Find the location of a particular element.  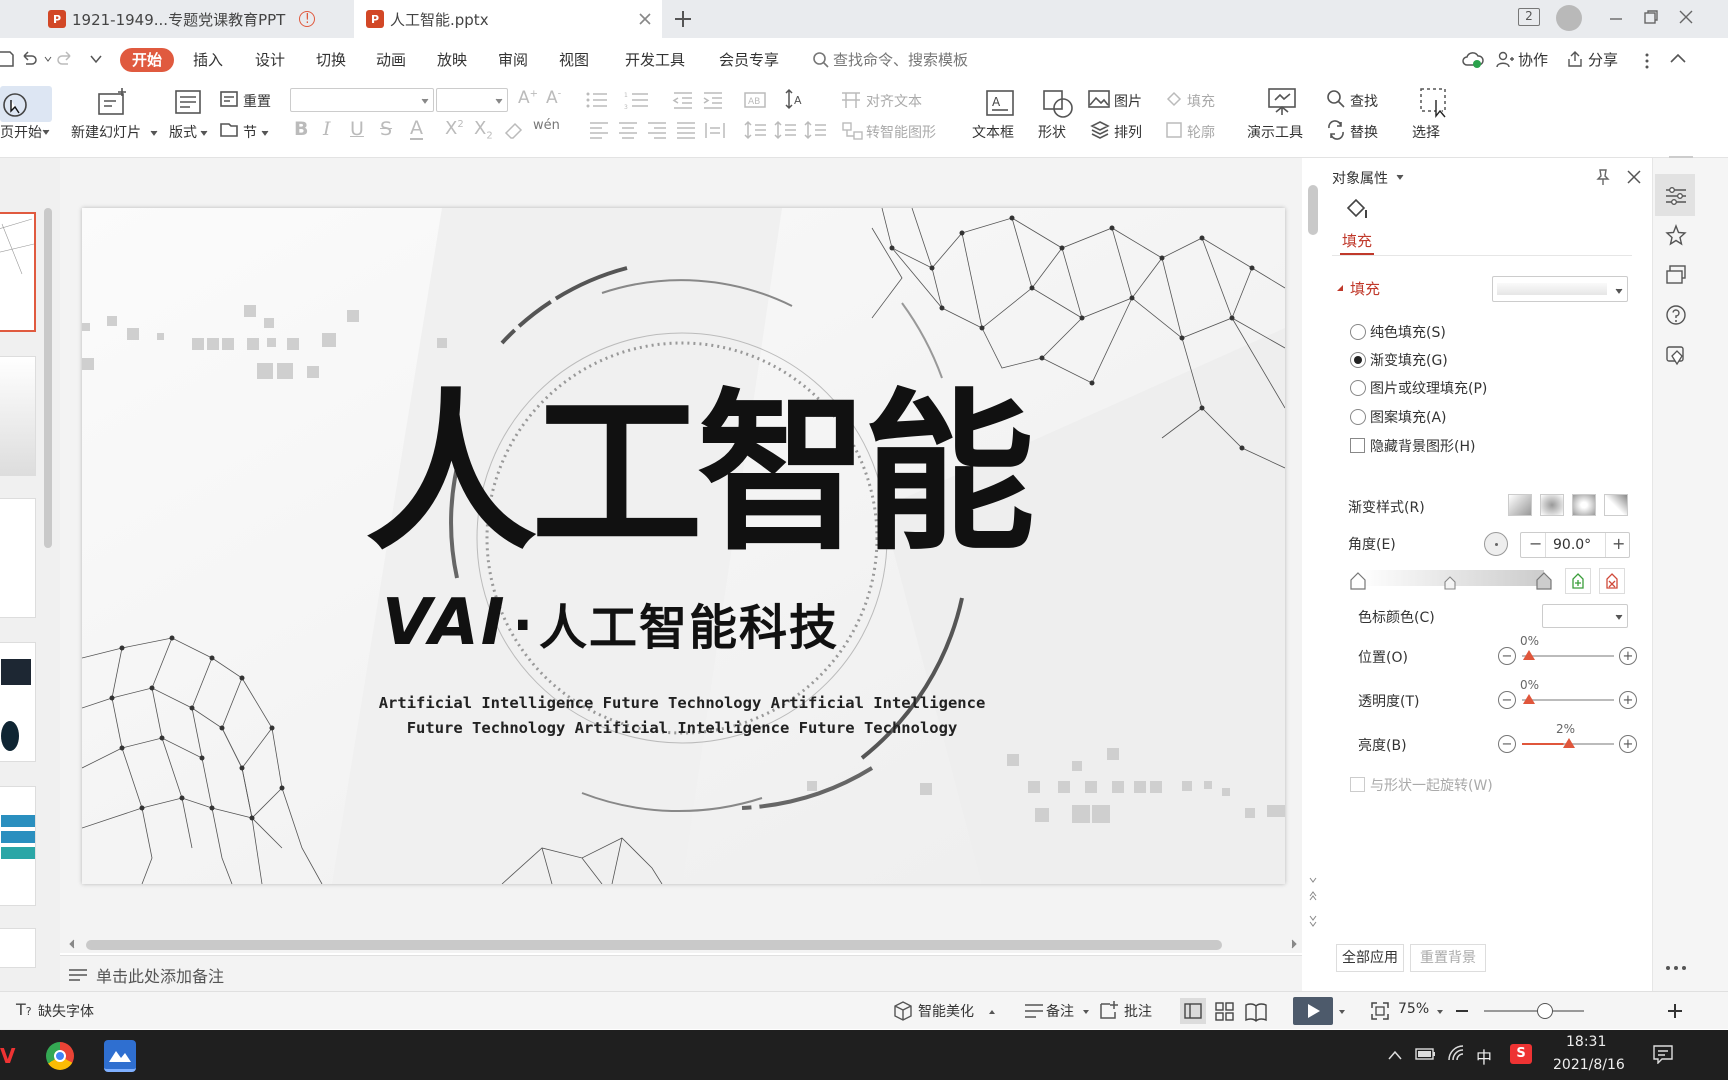

outline-button: 轮廓 is located at coordinates (1201, 132).